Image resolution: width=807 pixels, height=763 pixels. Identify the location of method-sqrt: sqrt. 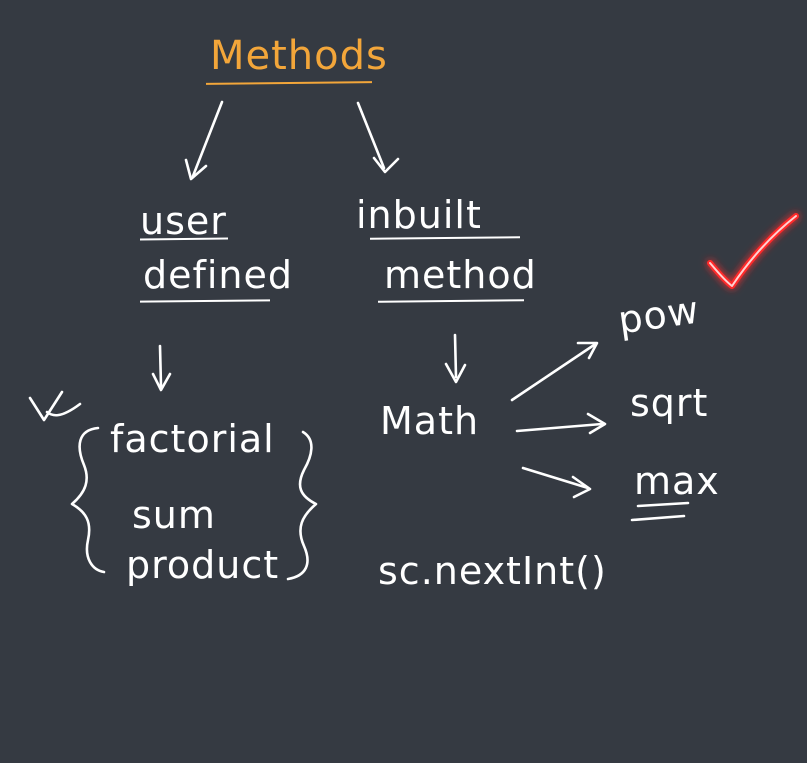
(669, 403).